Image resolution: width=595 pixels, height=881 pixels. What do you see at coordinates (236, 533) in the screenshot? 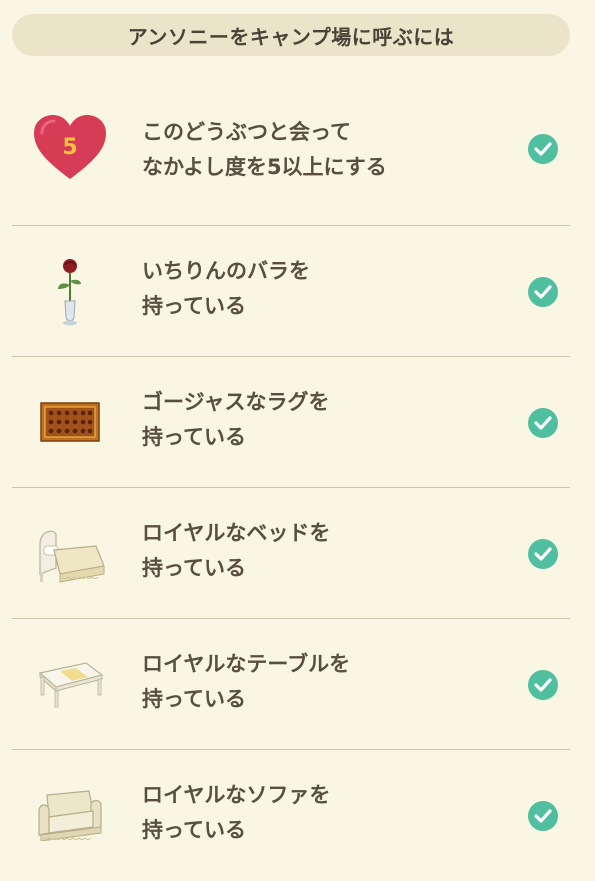
I see `requirement-text-line1: ロイヤルなベッドを` at bounding box center [236, 533].